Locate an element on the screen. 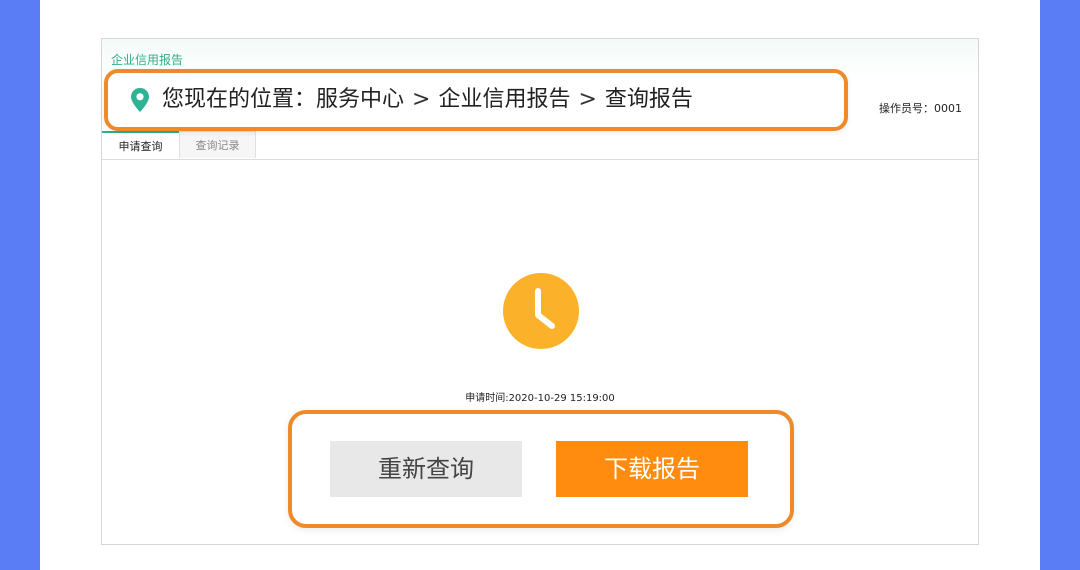 The image size is (1080, 570). breadcrumb-trail: 您现在的位置：服务中心 > 企业信用报告 > 查询报告 is located at coordinates (427, 100).